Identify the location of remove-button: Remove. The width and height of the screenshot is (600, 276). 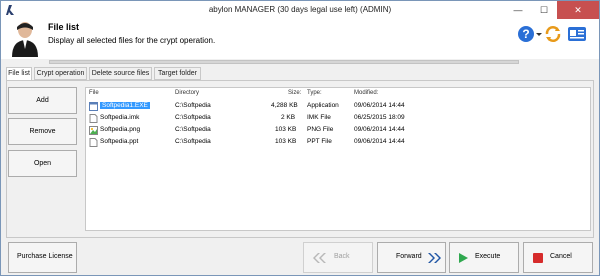
(42, 131).